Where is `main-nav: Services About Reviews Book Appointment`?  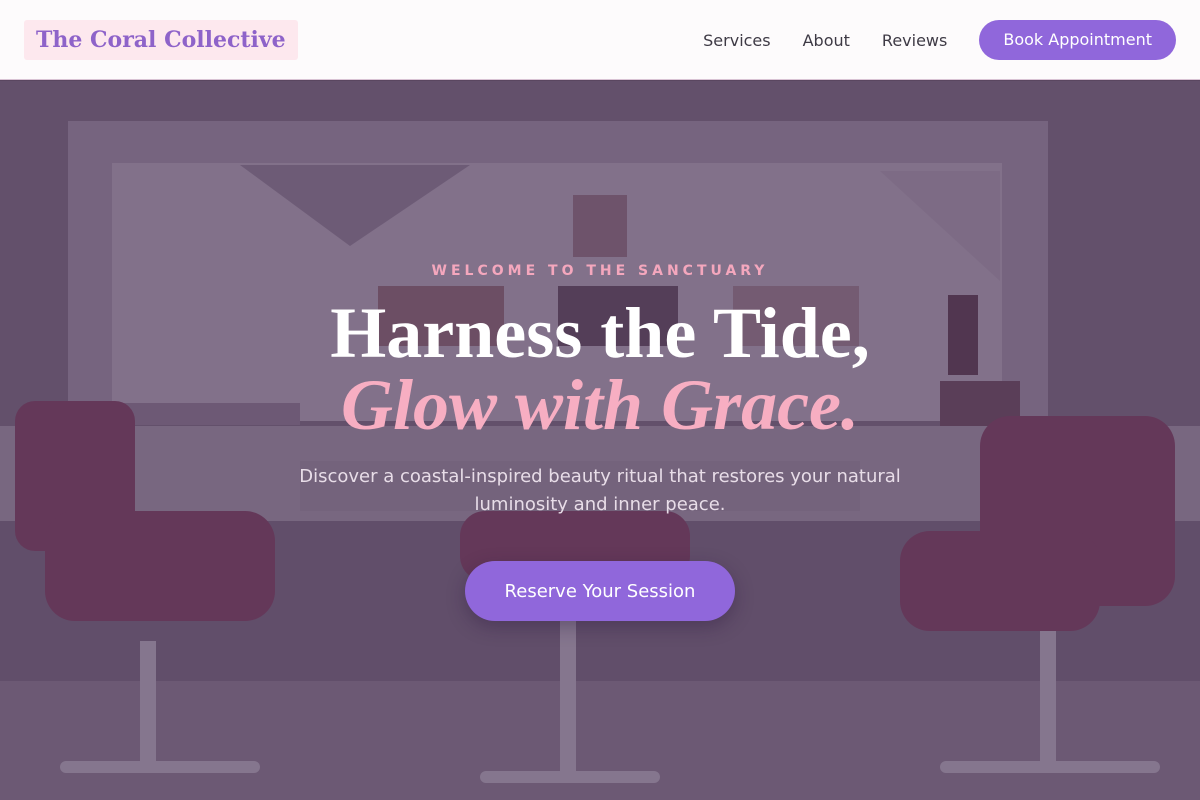
main-nav: Services About Reviews Book Appointment is located at coordinates (939, 40).